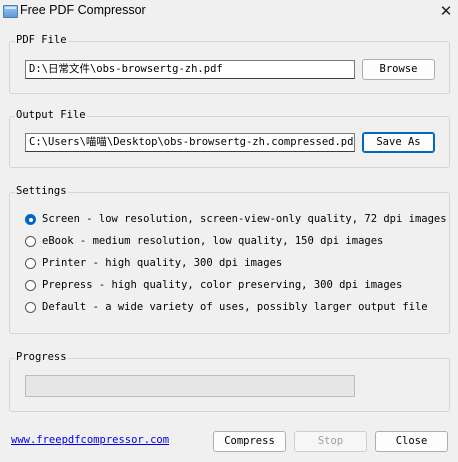  Describe the element at coordinates (249, 441) in the screenshot. I see `compress-button: Compress` at that location.